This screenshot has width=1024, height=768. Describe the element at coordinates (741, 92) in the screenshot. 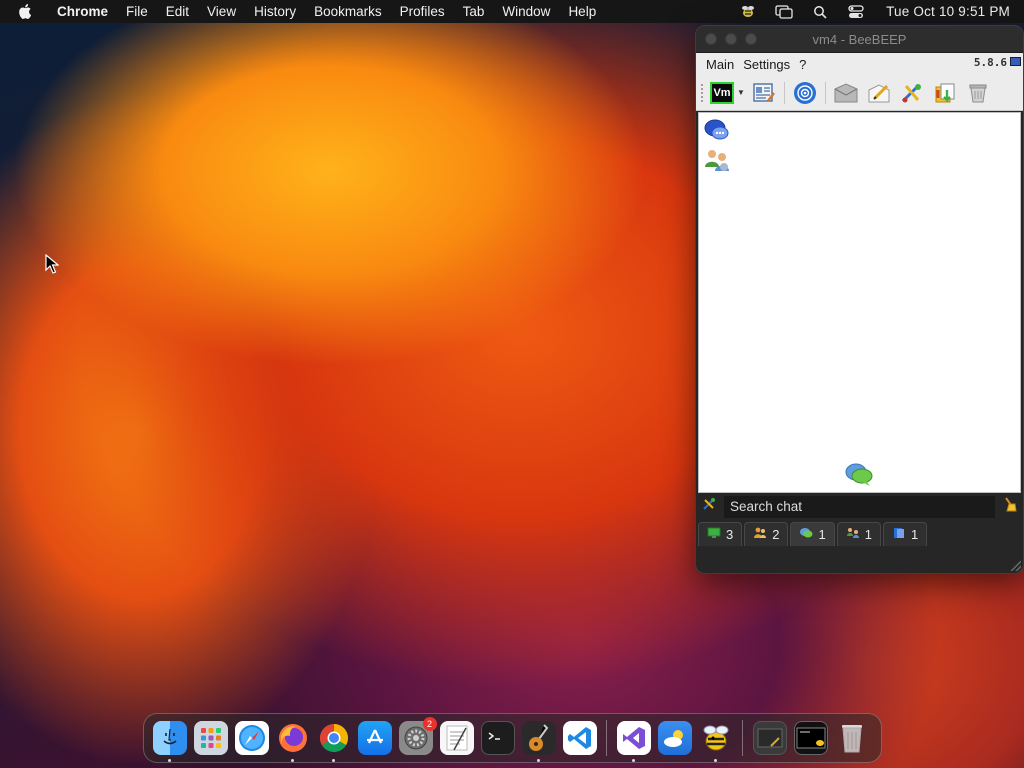

I see `status-dropdown-arrow-icon: ▼` at that location.